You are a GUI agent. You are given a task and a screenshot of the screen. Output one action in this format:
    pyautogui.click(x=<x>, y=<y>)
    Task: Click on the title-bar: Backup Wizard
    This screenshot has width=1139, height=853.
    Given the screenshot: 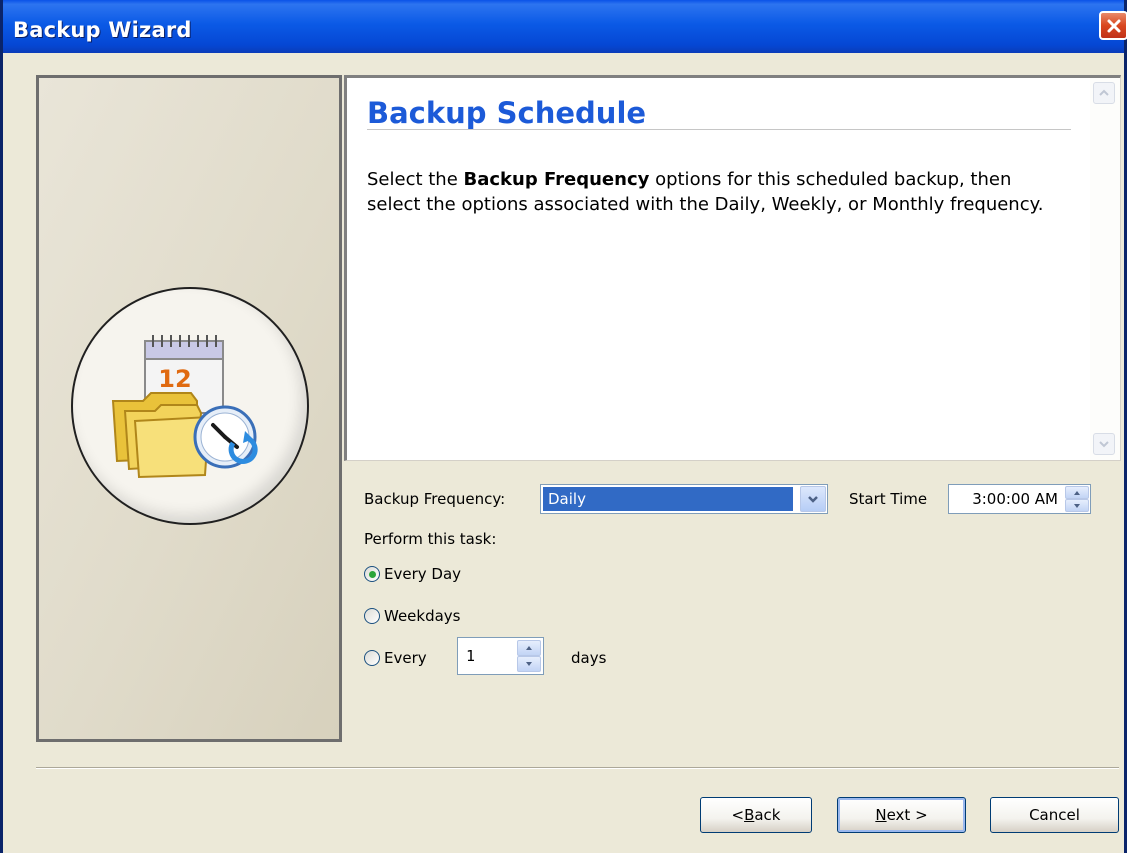 What is the action you would take?
    pyautogui.click(x=565, y=26)
    